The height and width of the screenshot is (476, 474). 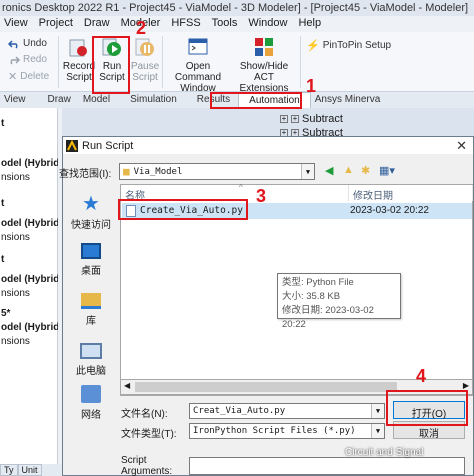 I want to click on bottom-tabs: Ty Unit, so click(x=31, y=470).